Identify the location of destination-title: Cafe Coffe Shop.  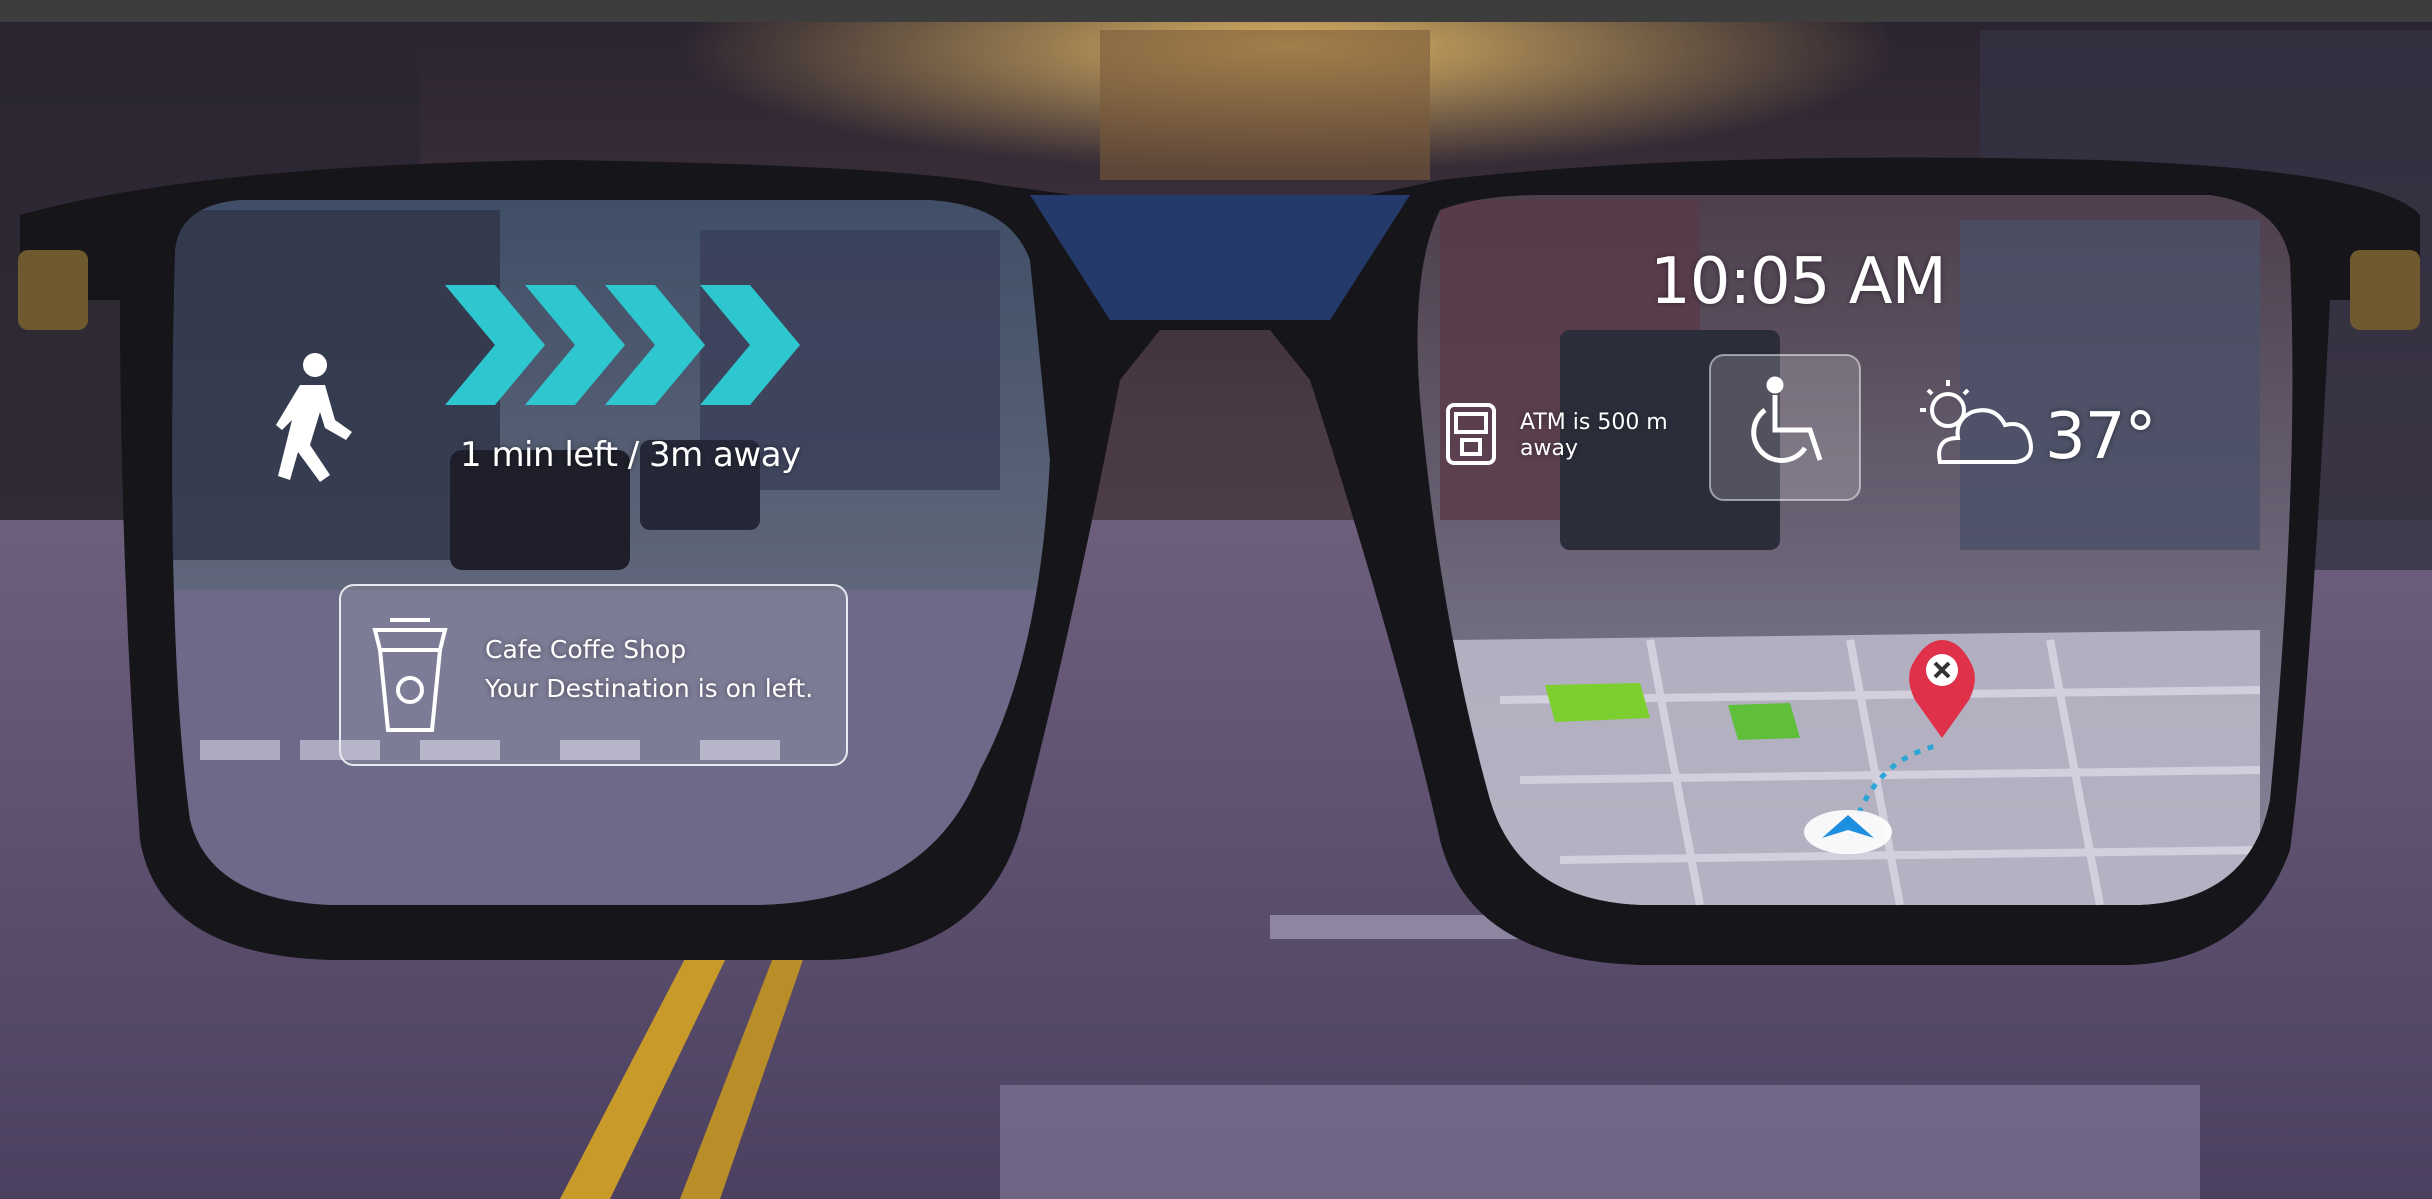
(586, 649).